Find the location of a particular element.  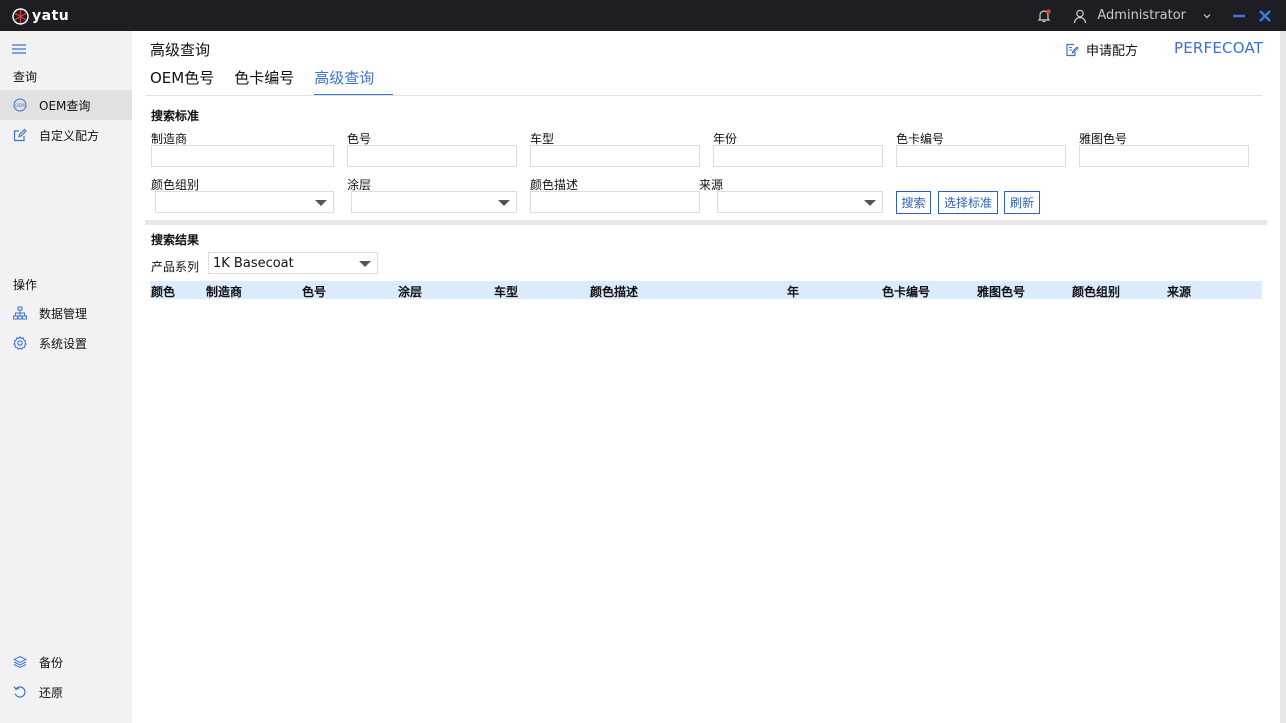

gear-icon is located at coordinates (20, 343).